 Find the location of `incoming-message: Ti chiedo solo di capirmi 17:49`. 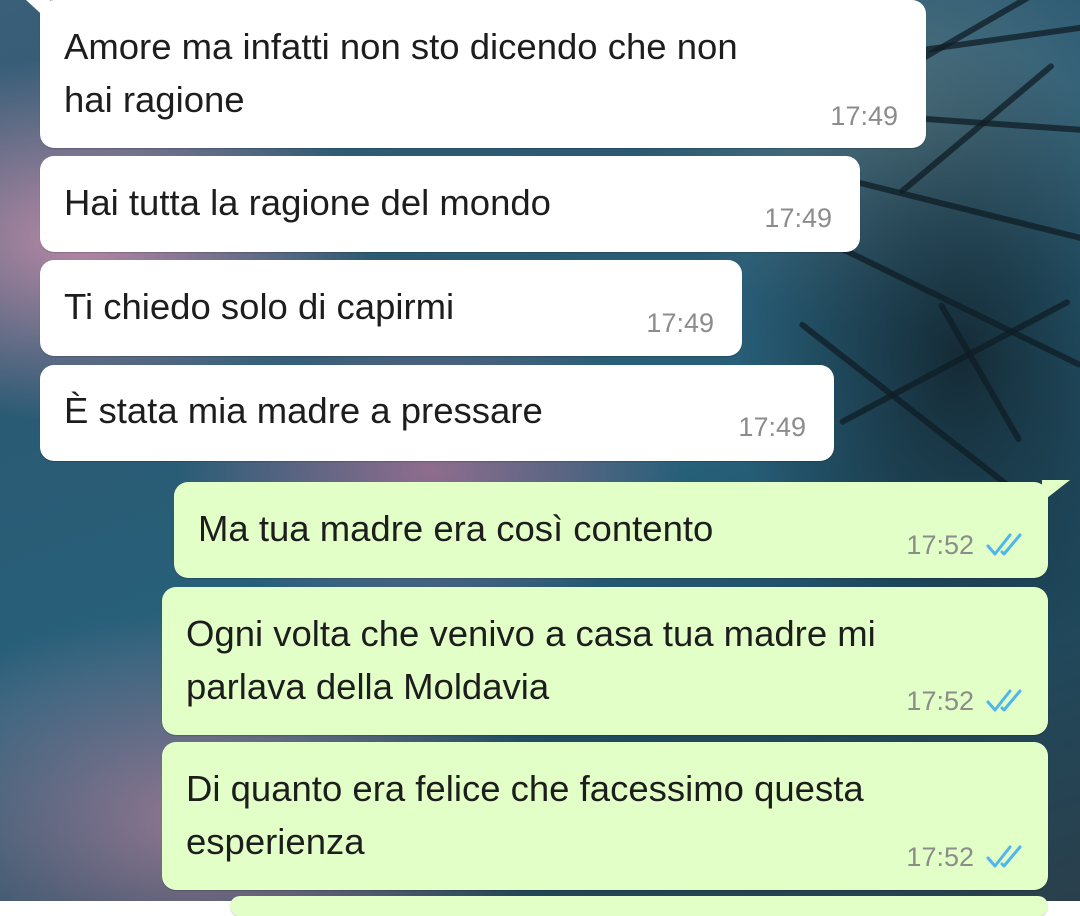

incoming-message: Ti chiedo solo di capirmi 17:49 is located at coordinates (391, 308).